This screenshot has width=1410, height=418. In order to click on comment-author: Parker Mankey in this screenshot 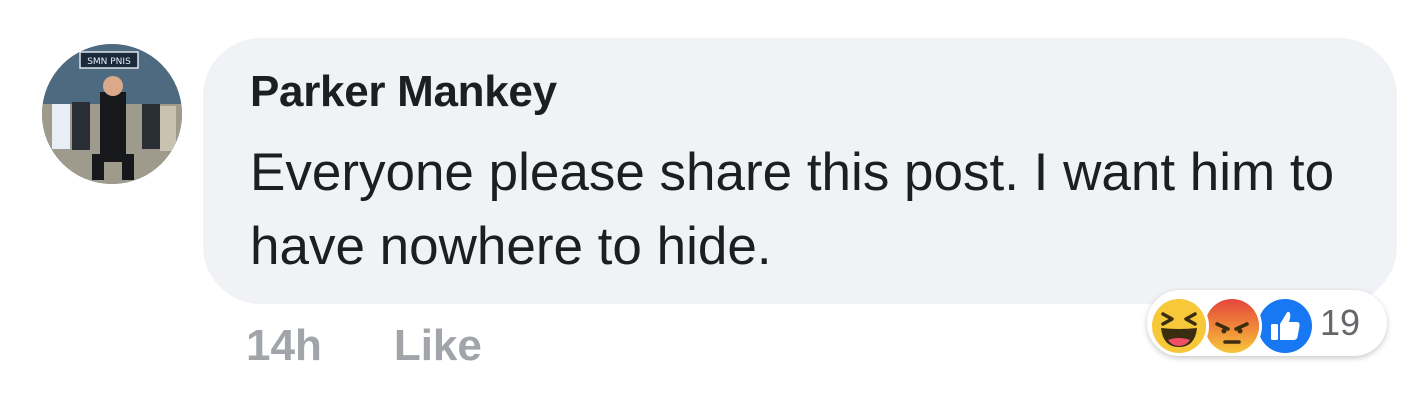, I will do `click(803, 92)`.